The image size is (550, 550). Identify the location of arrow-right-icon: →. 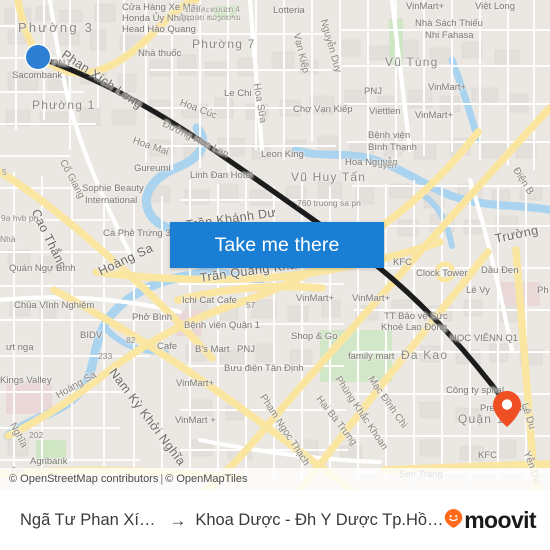
(178, 520).